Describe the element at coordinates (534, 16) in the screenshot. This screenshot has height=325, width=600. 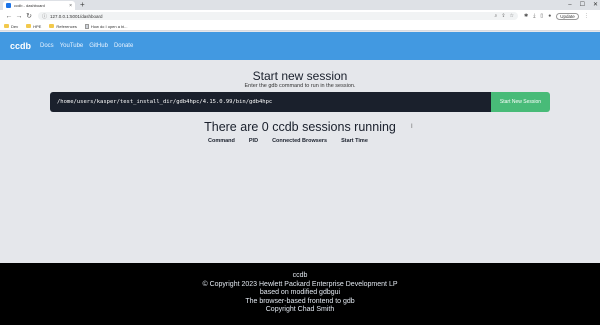
I see `downloads-icon: ⤓` at that location.